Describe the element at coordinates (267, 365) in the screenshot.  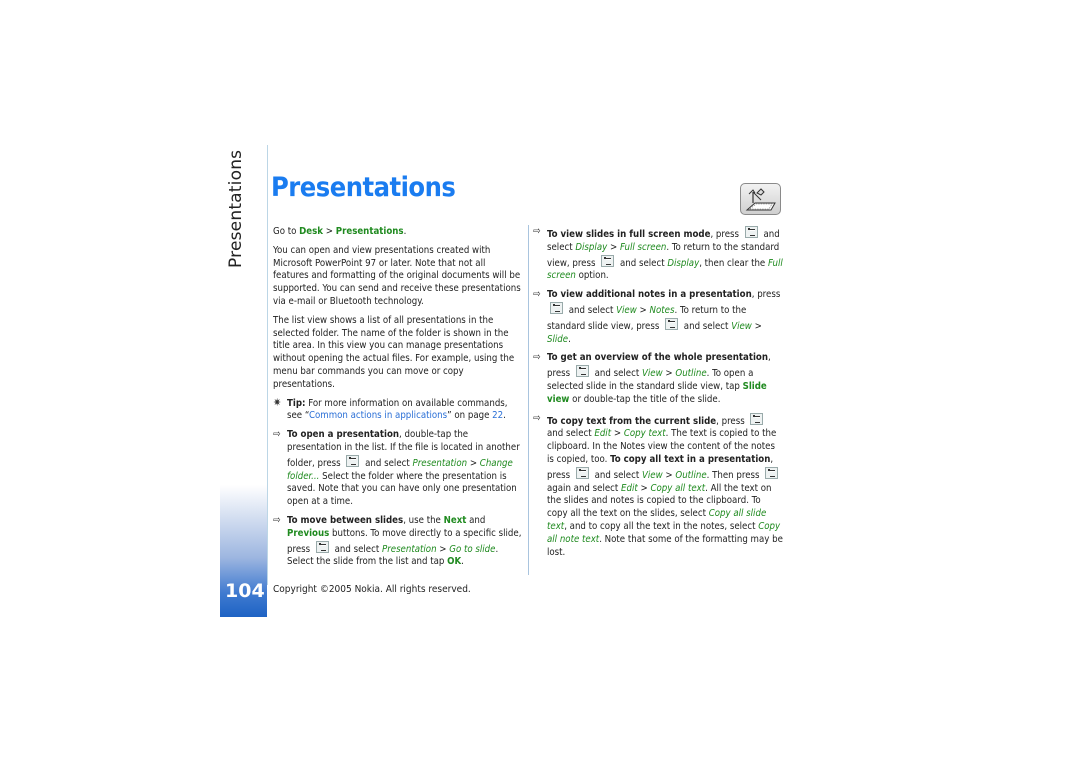
I see `left-margin-rule` at that location.